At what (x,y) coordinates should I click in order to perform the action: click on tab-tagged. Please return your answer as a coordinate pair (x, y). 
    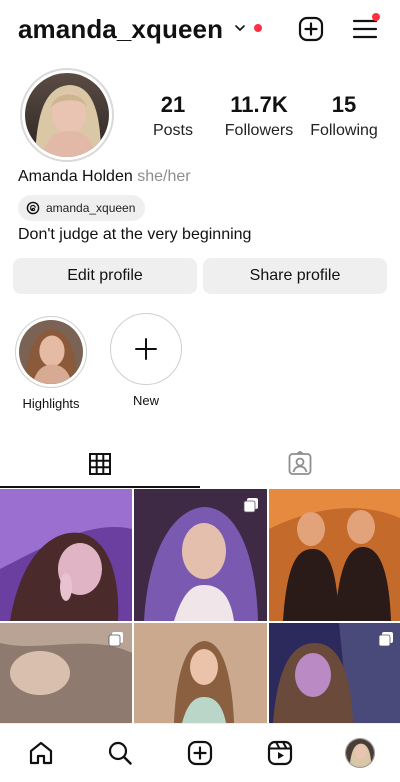
    Looking at the image, I should click on (300, 464).